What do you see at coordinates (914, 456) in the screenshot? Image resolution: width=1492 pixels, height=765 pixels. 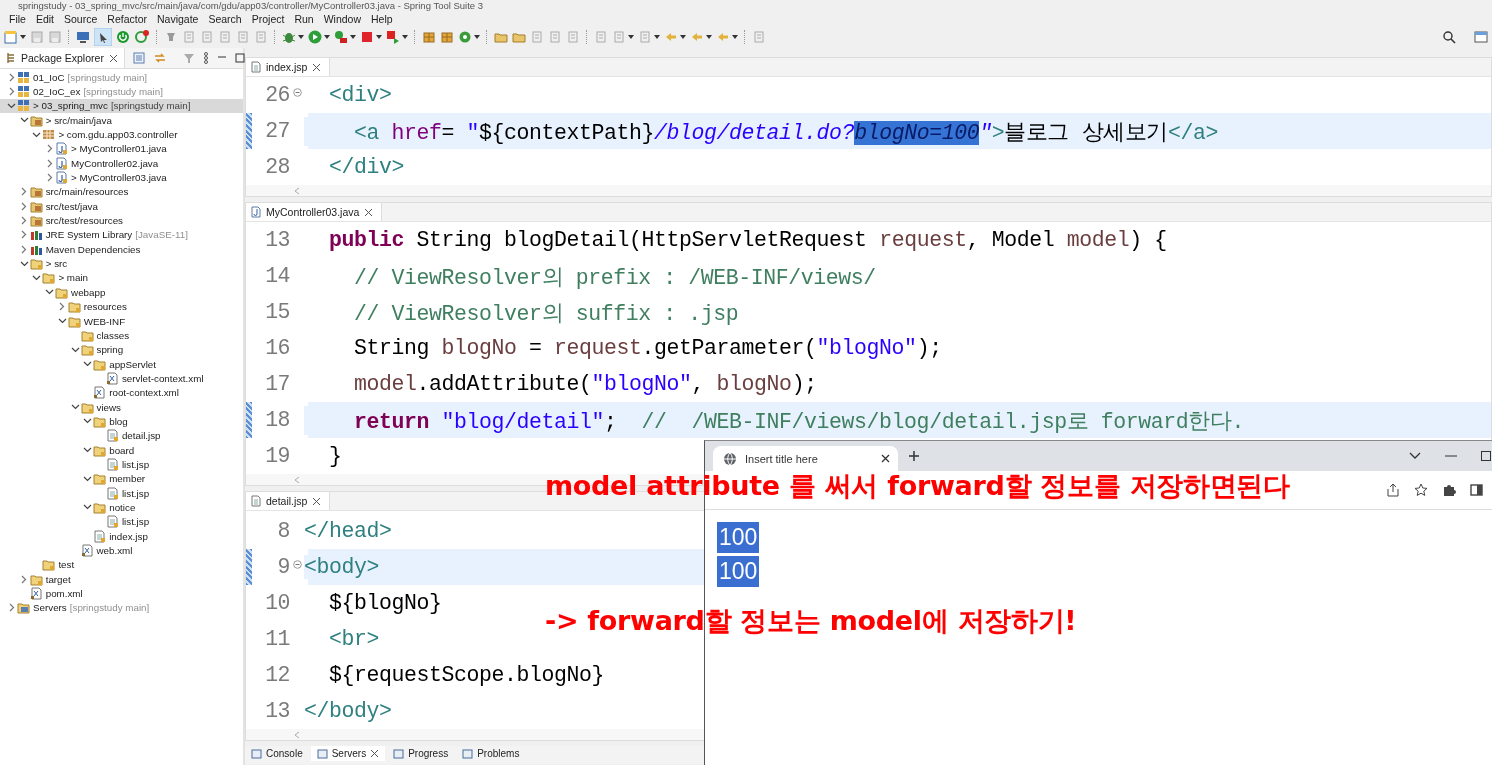 I see `new-tab-icon` at bounding box center [914, 456].